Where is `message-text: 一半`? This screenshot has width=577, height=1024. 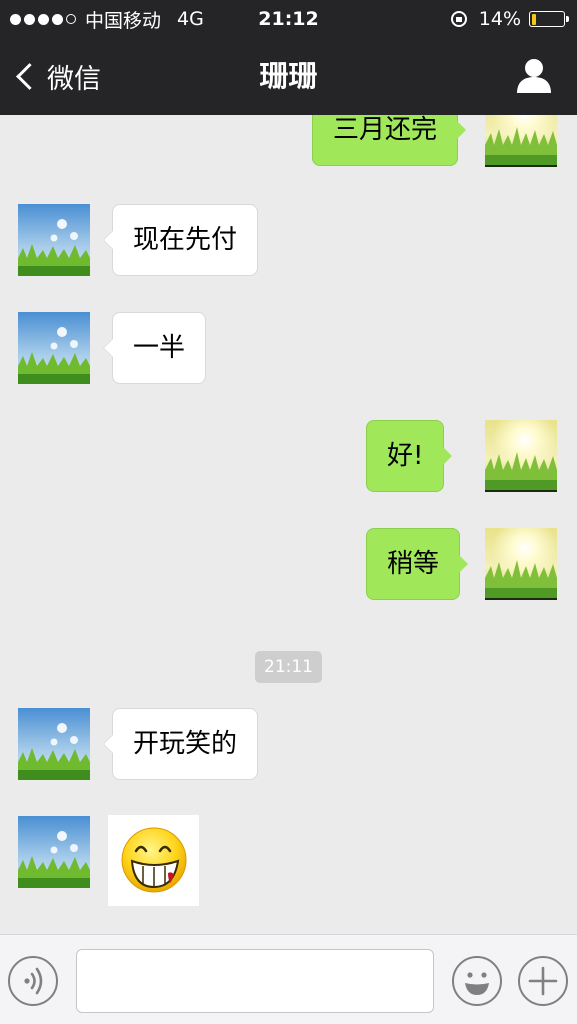
message-text: 一半 is located at coordinates (159, 348).